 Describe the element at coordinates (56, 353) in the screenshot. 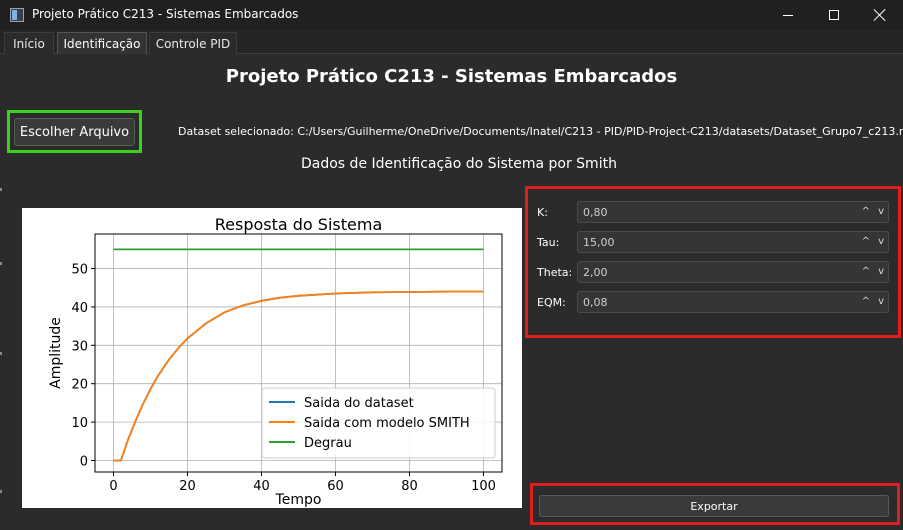

I see `y-axis-label: Amplitude` at that location.